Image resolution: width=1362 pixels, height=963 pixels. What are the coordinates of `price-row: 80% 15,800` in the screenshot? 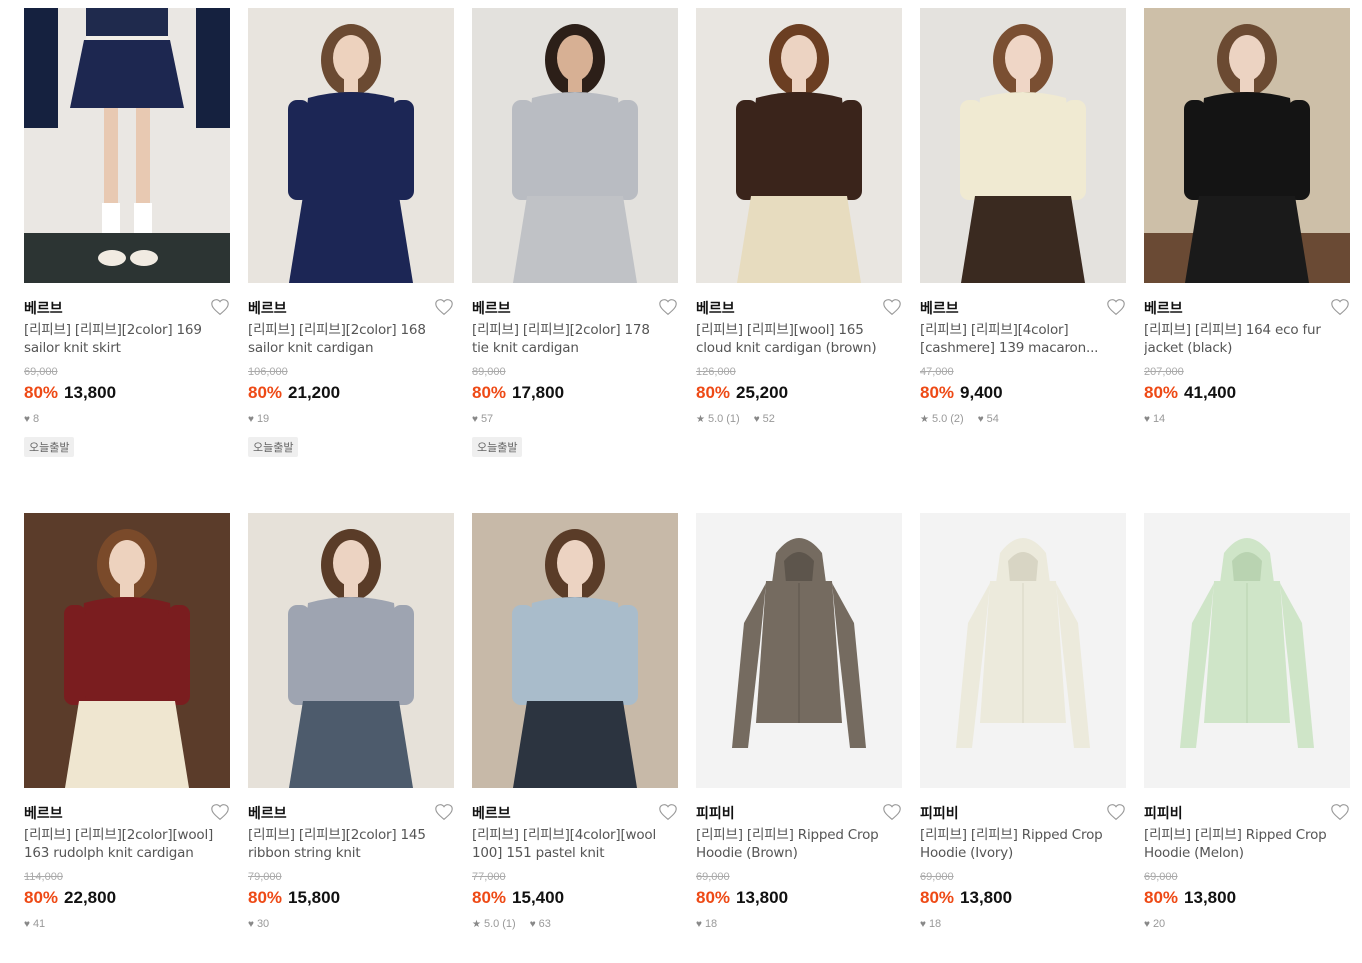 It's located at (294, 898).